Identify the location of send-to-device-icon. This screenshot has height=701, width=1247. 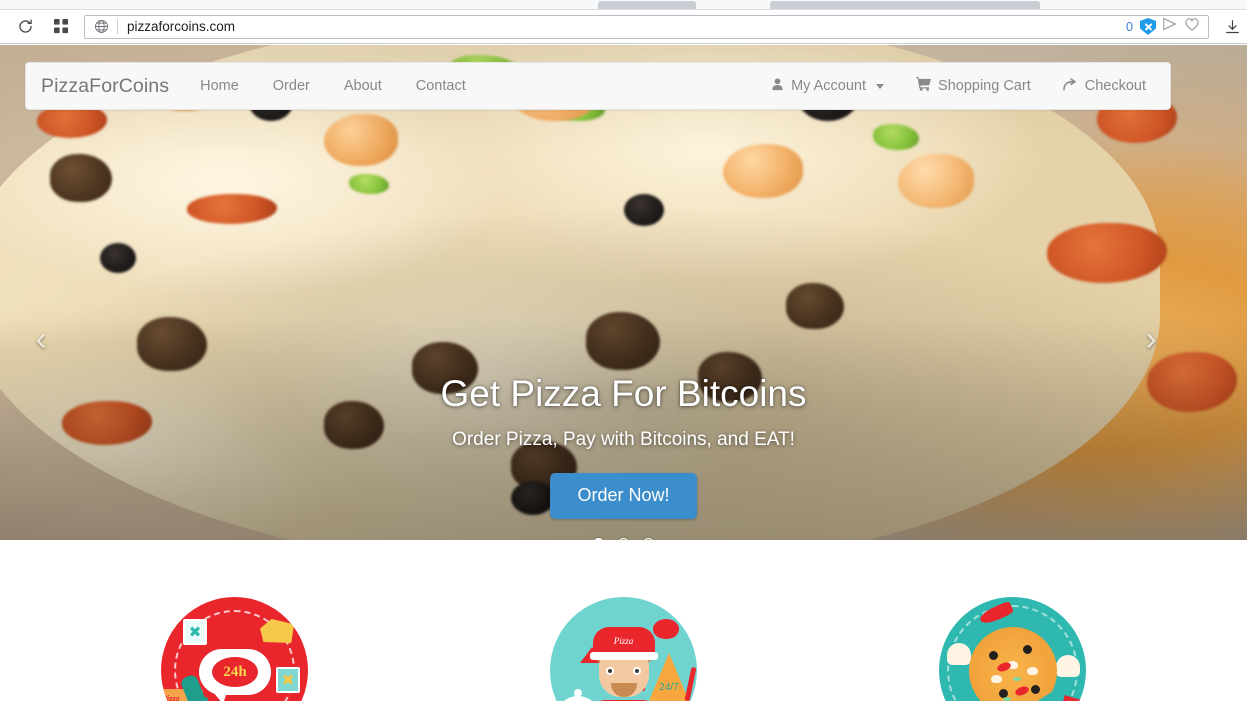
(1170, 26).